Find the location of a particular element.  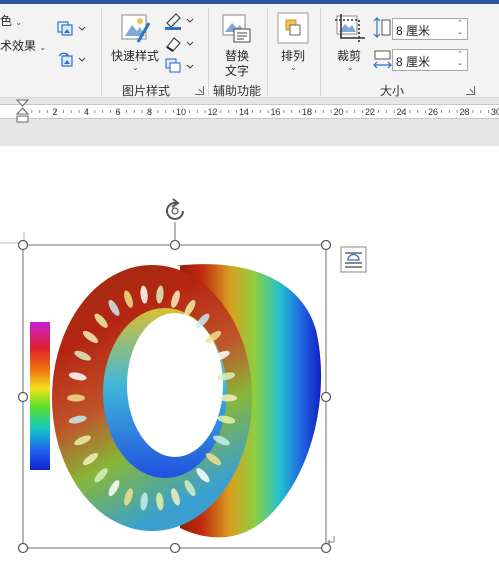

shape-outline-icon is located at coordinates (179, 43).